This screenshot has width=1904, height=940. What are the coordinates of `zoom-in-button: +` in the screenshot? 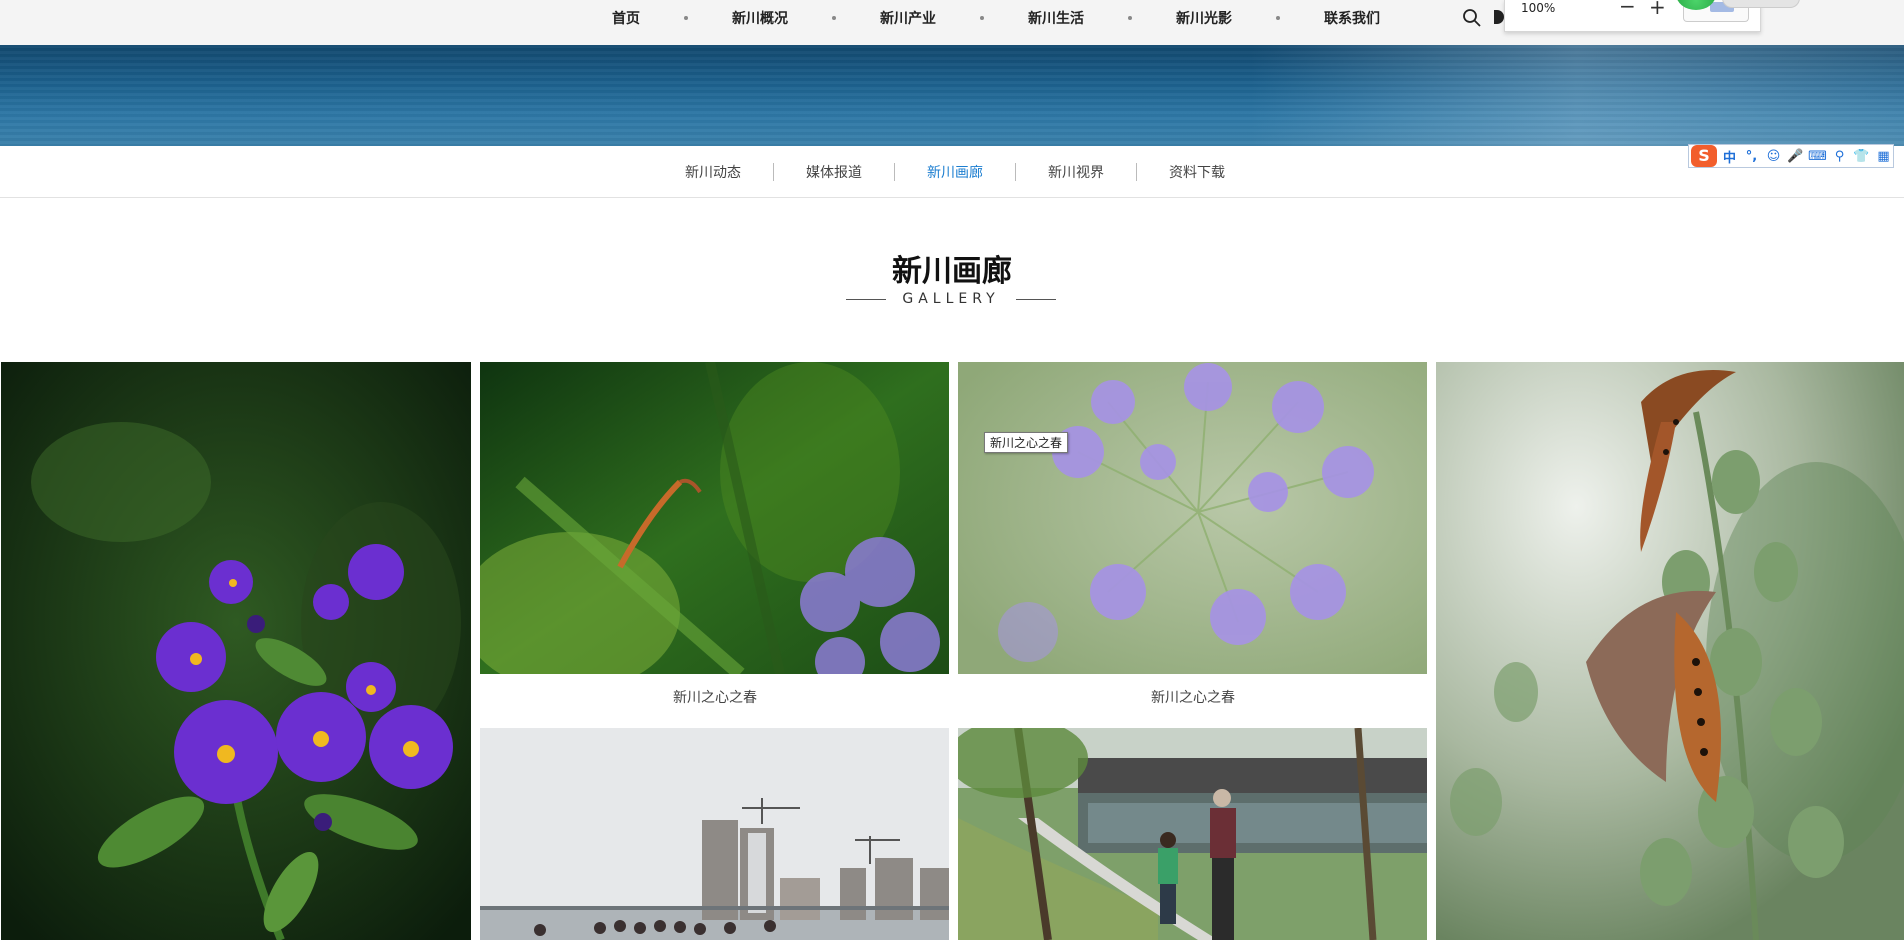 It's located at (1657, 9).